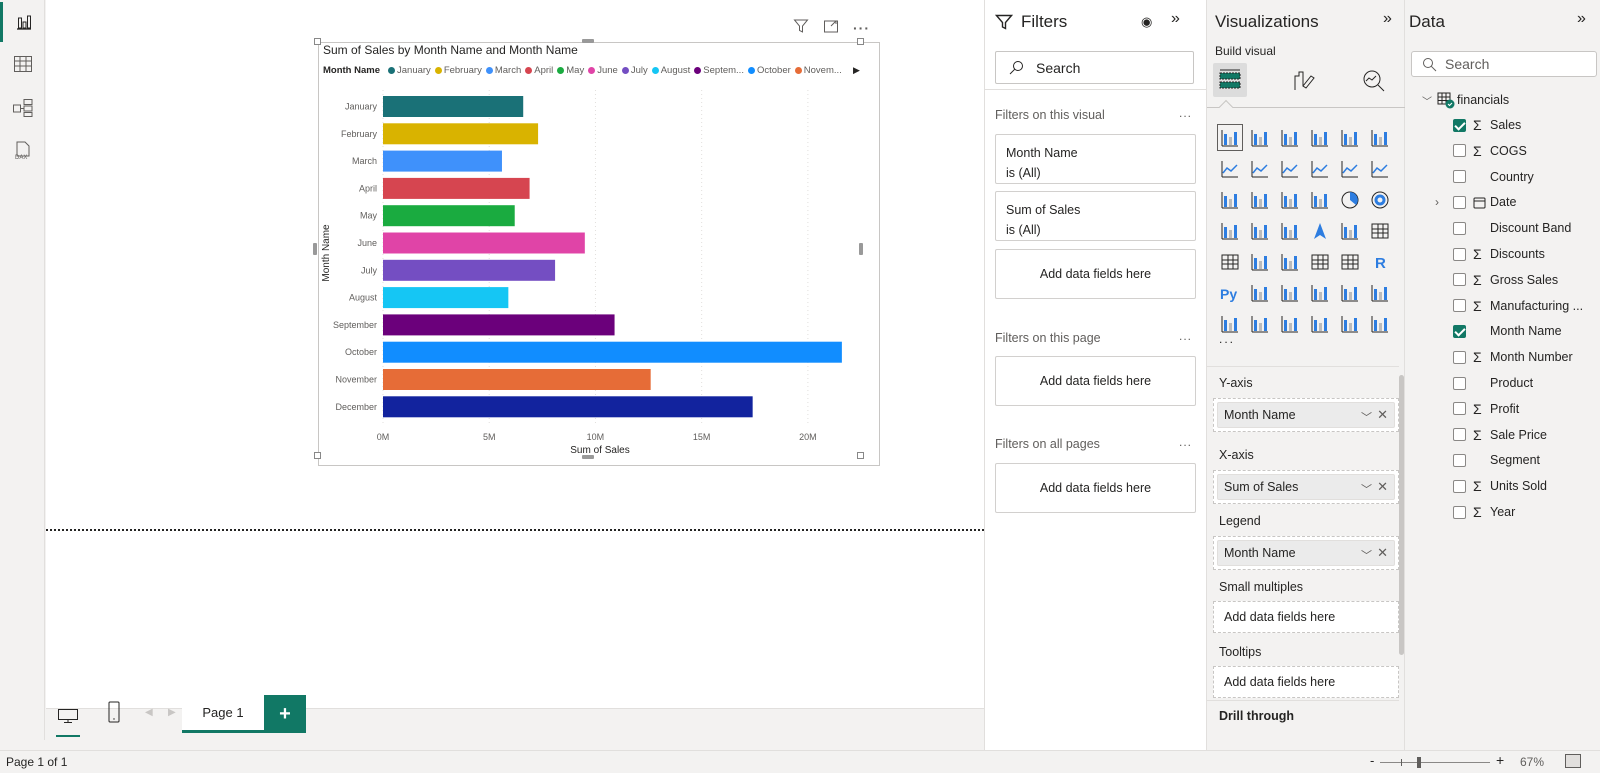 The image size is (1600, 773). I want to click on filters-search-input: Search, so click(1094, 67).